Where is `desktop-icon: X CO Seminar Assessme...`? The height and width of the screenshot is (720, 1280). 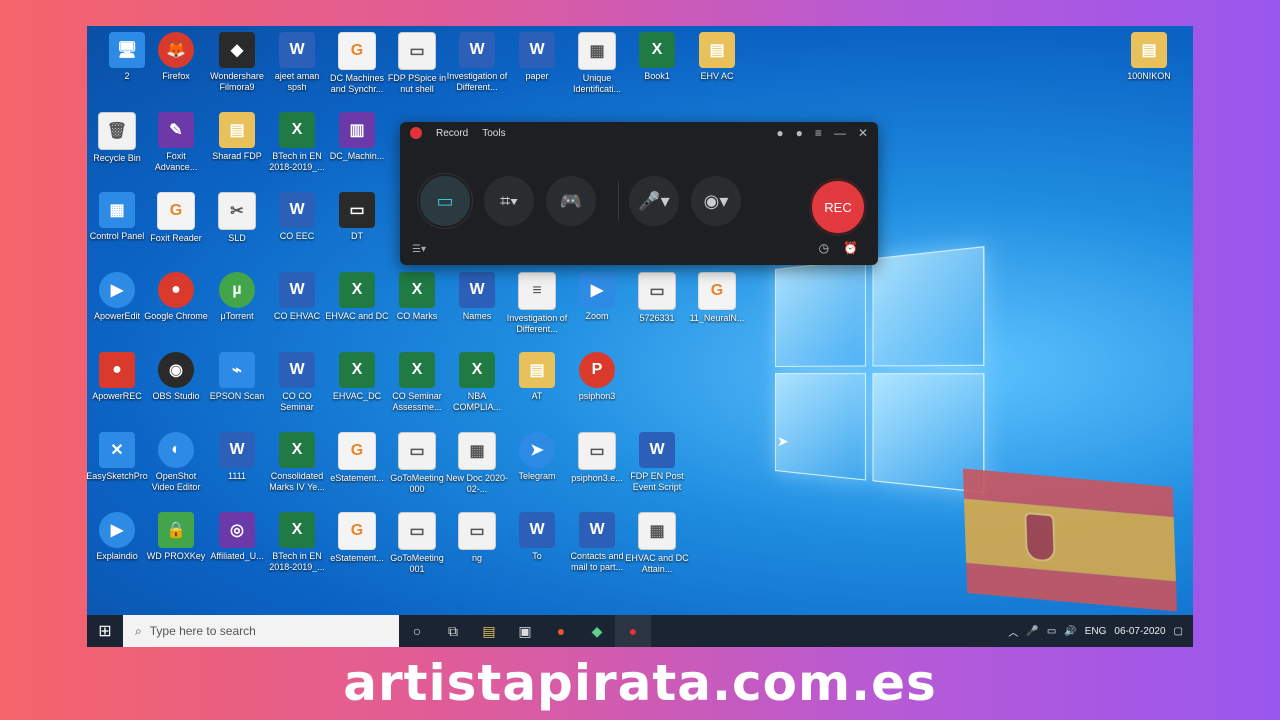 desktop-icon: X CO Seminar Assessme... is located at coordinates (417, 382).